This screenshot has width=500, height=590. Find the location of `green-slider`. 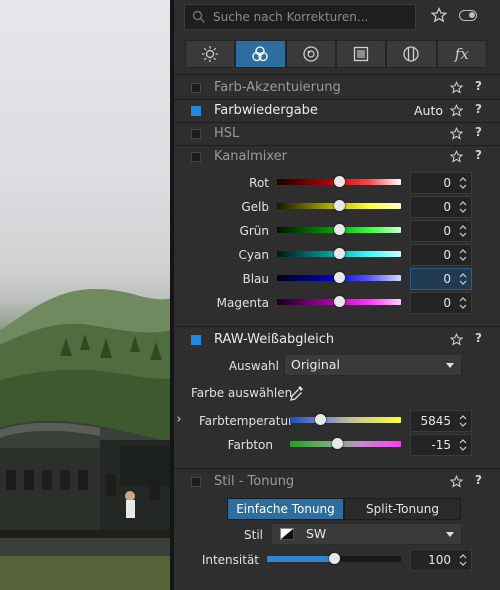

green-slider is located at coordinates (339, 229).